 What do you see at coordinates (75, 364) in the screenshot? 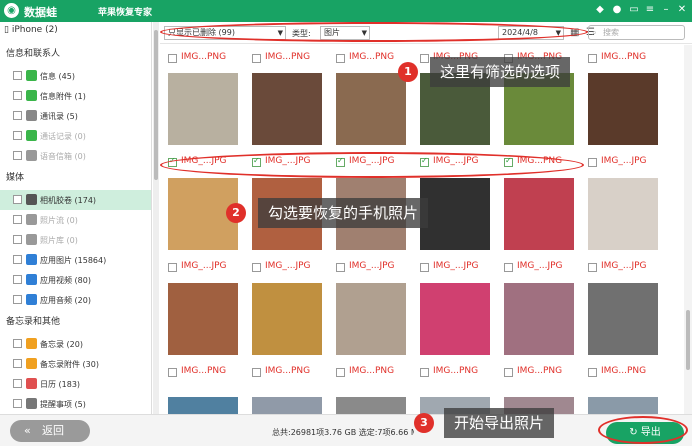
I see `sidebar-item: 备忘录附件 (30)` at bounding box center [75, 364].